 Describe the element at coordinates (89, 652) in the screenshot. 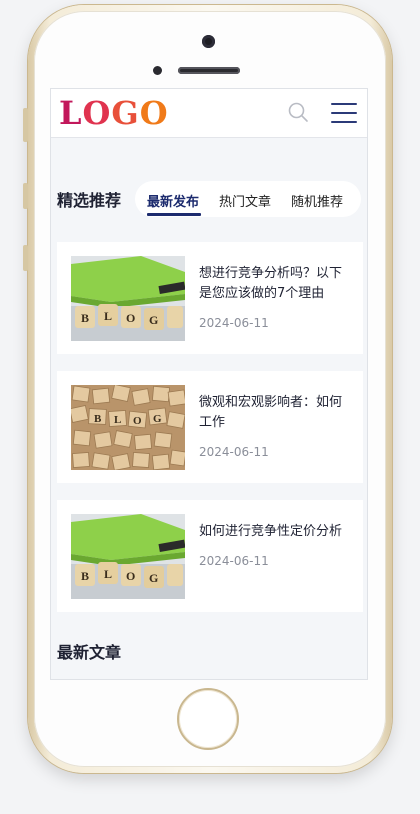

I see `section-title-latest: 最新文章` at that location.